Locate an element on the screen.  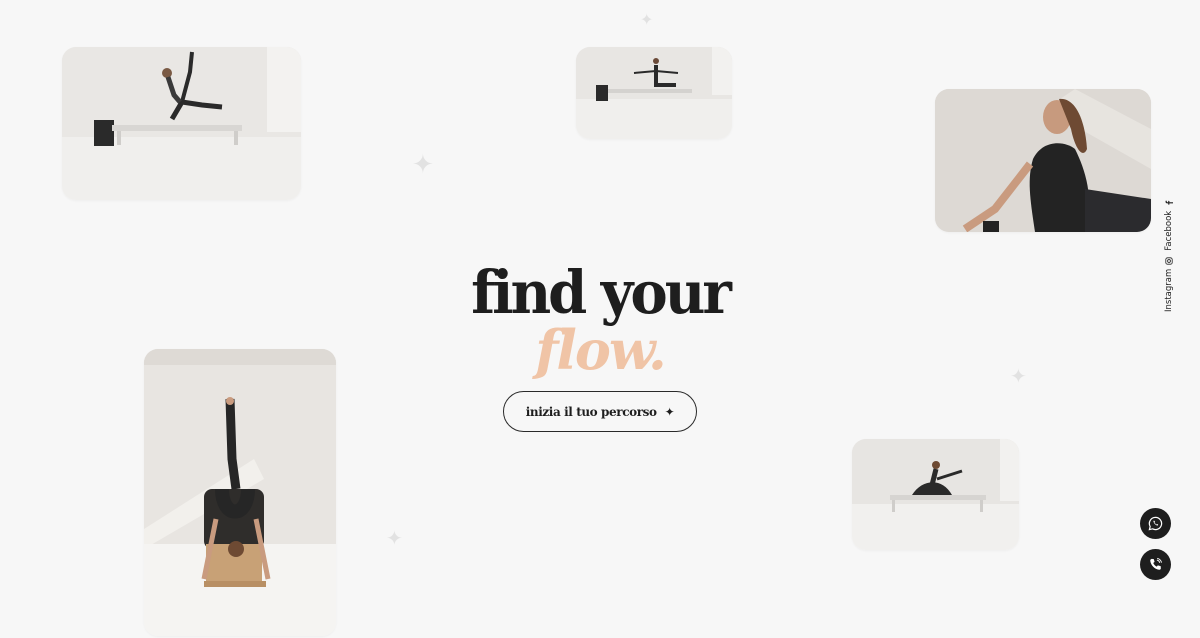
phone-icon is located at coordinates (1156, 563).